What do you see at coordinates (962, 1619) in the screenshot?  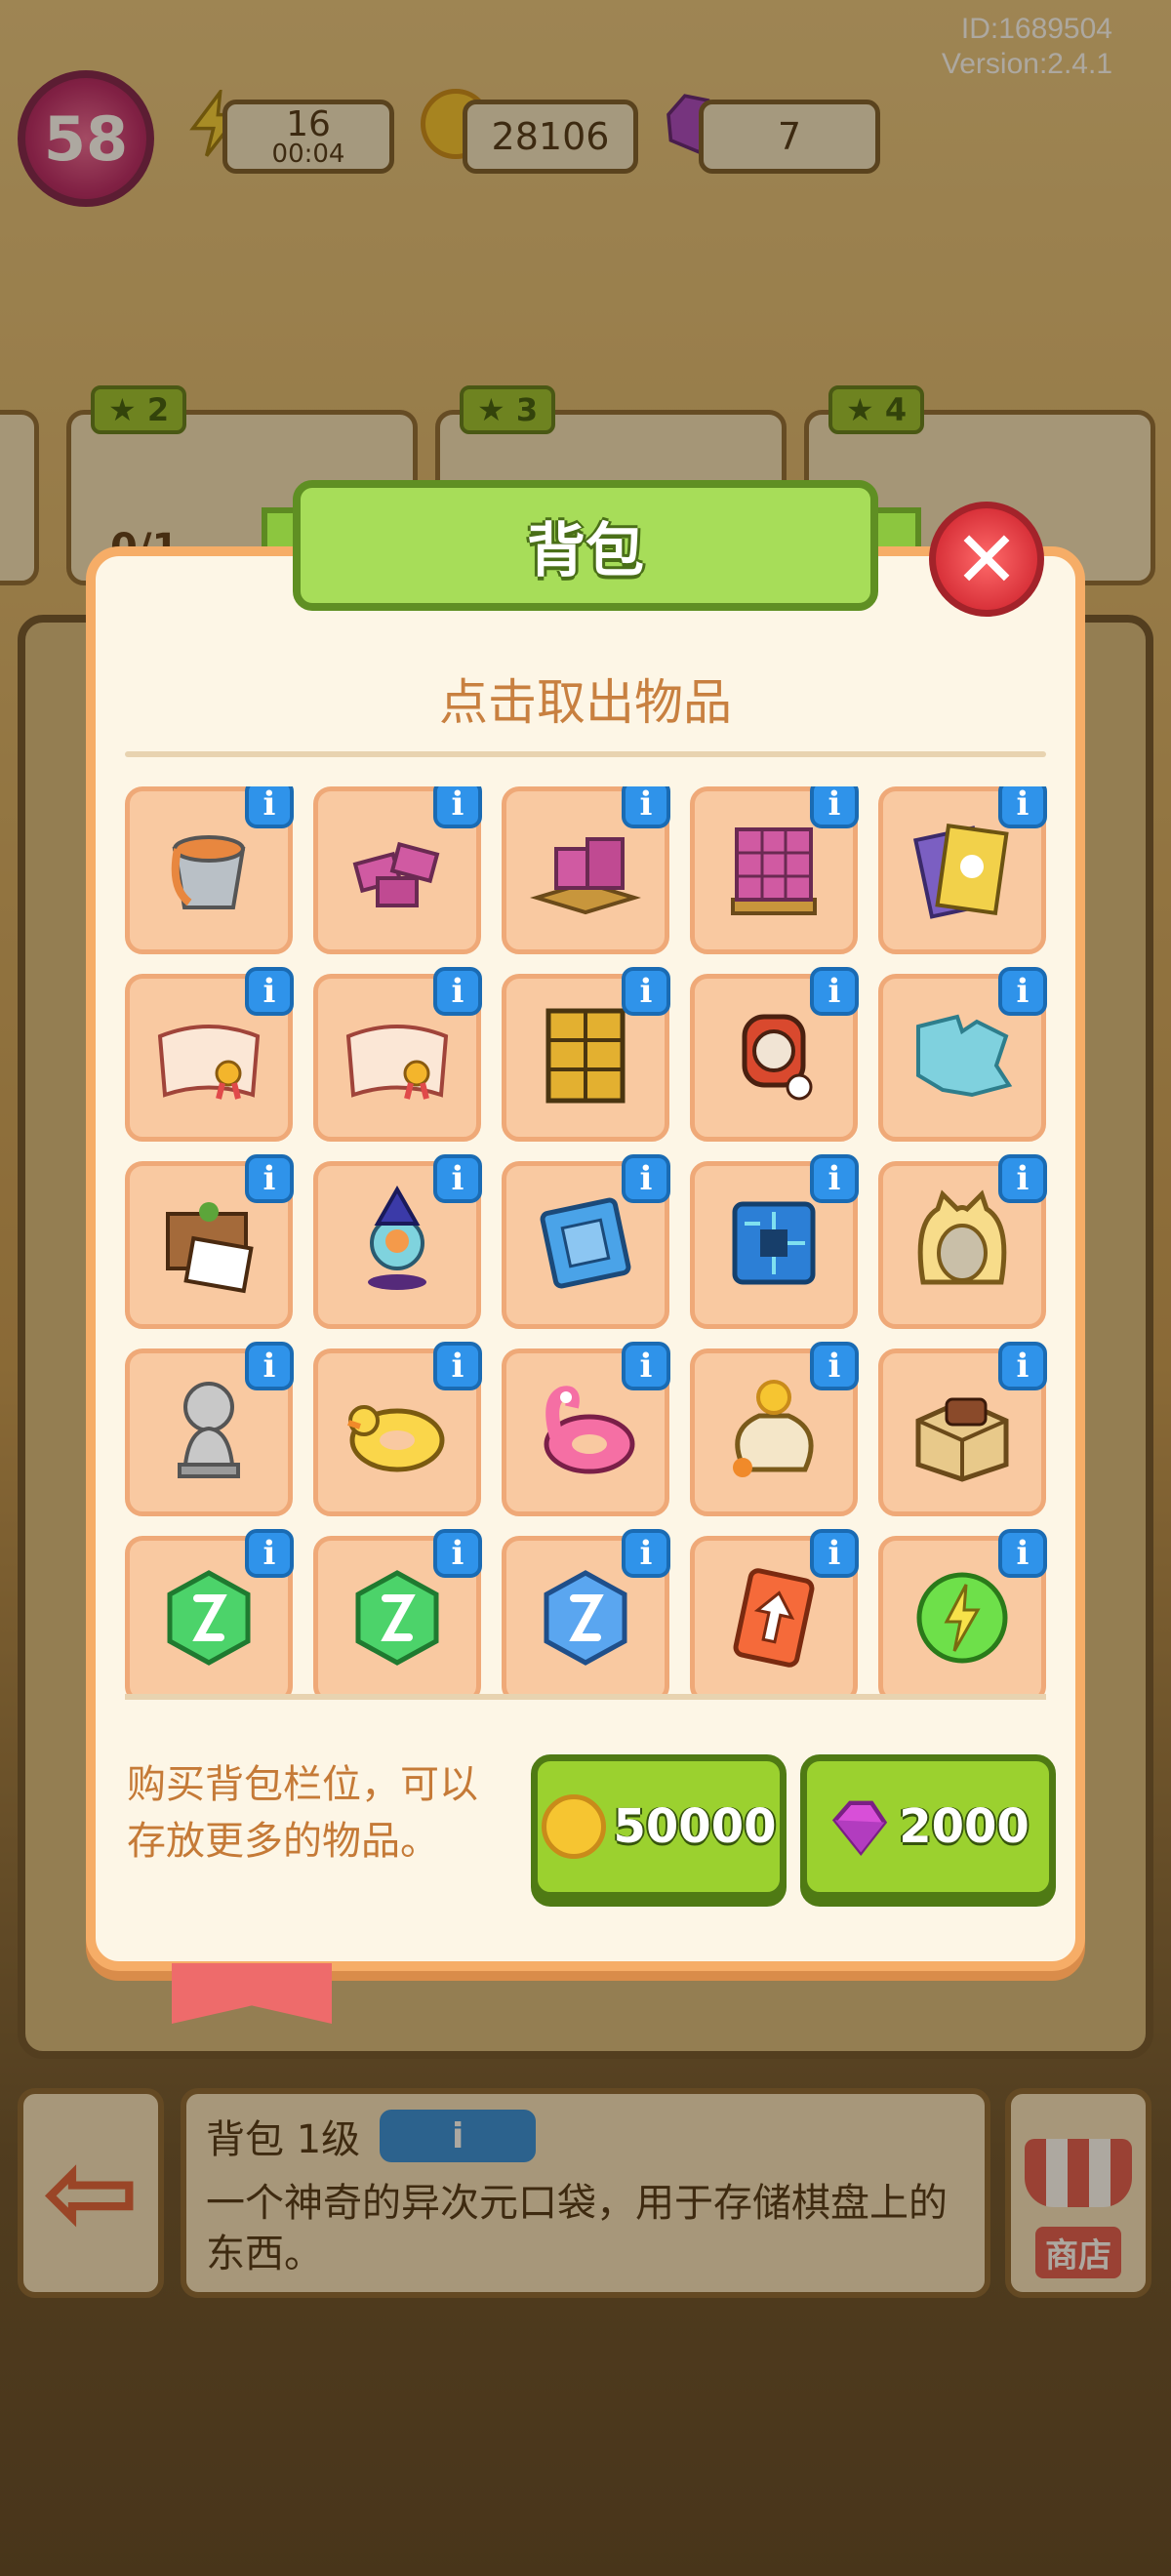 I see `energy-orb-icon` at bounding box center [962, 1619].